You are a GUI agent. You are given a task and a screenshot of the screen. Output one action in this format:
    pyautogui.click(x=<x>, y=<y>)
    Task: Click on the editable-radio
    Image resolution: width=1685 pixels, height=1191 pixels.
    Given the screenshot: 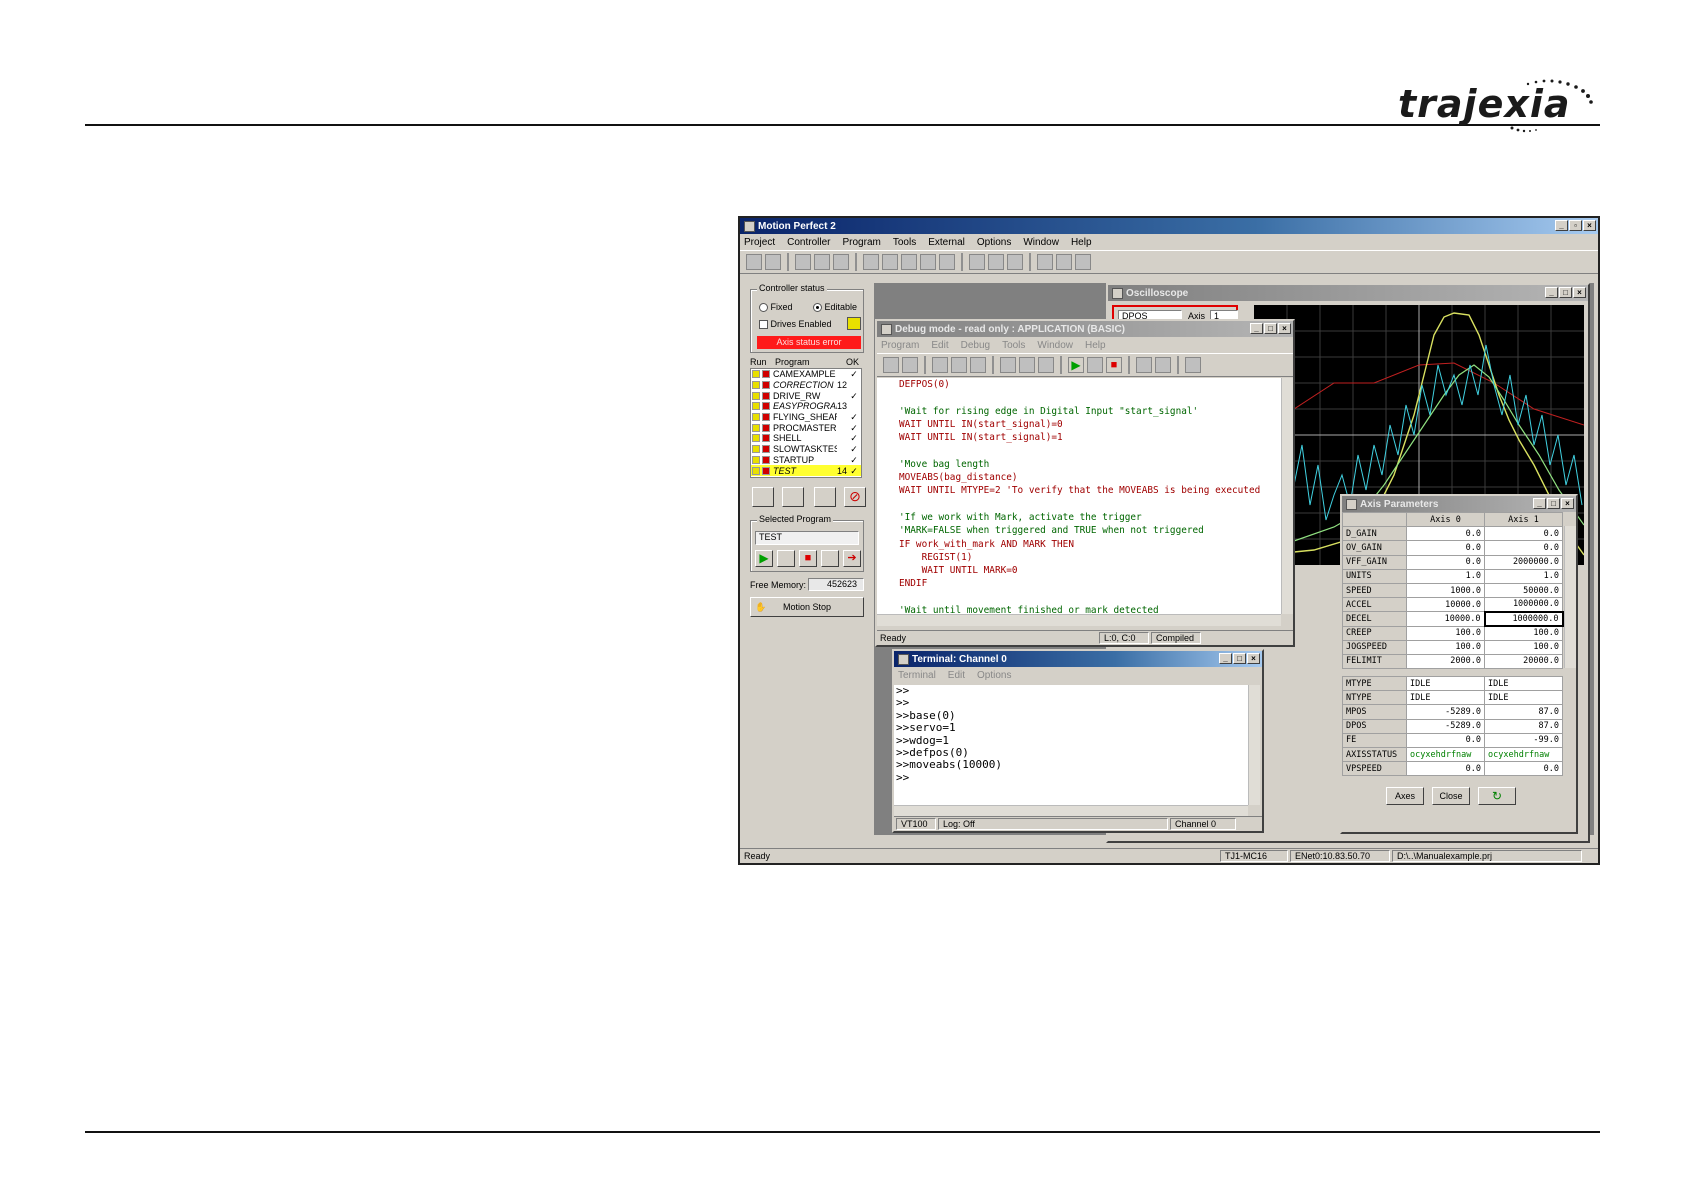 What is the action you would take?
    pyautogui.click(x=817, y=308)
    